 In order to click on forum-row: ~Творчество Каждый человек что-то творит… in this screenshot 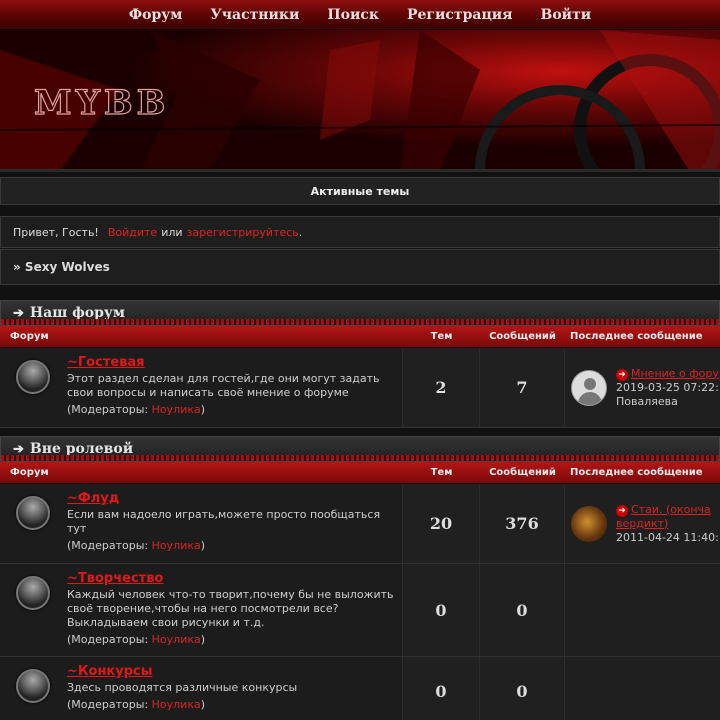, I will do `click(360, 610)`.